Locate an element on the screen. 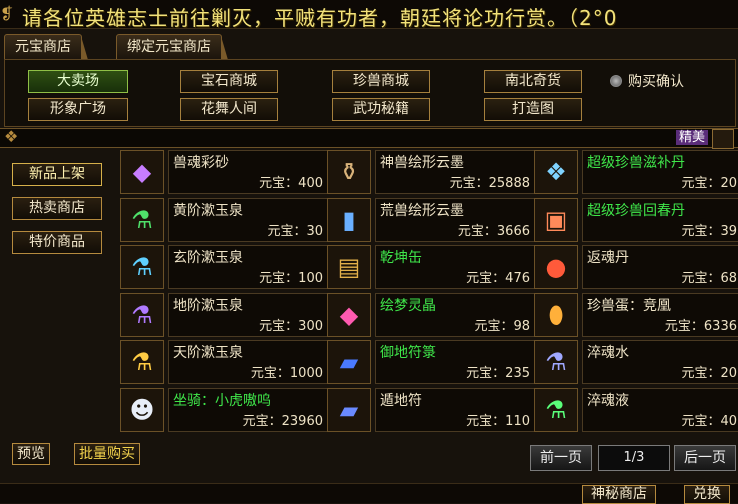  item-price: 元宝：400 is located at coordinates (291, 181).